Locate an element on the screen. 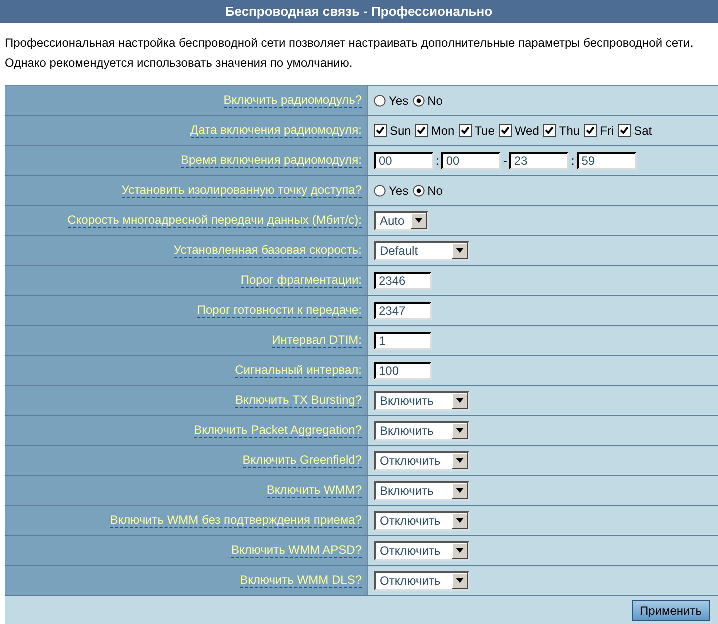 Image resolution: width=718 pixels, height=624 pixels. setting-label: Включить Greenfield? is located at coordinates (302, 461).